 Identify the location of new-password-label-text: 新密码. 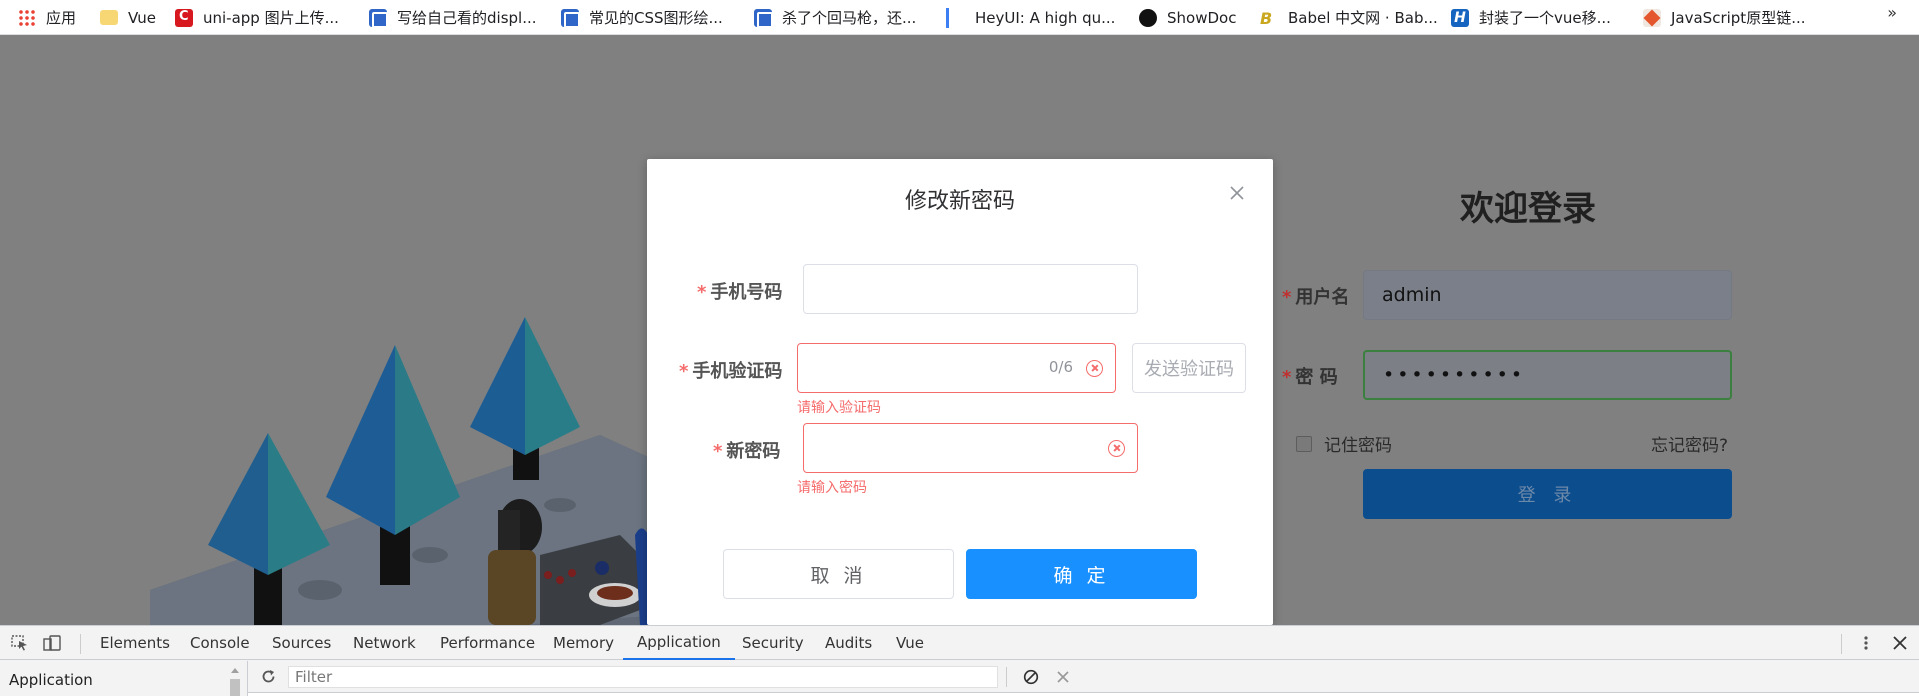
(753, 451).